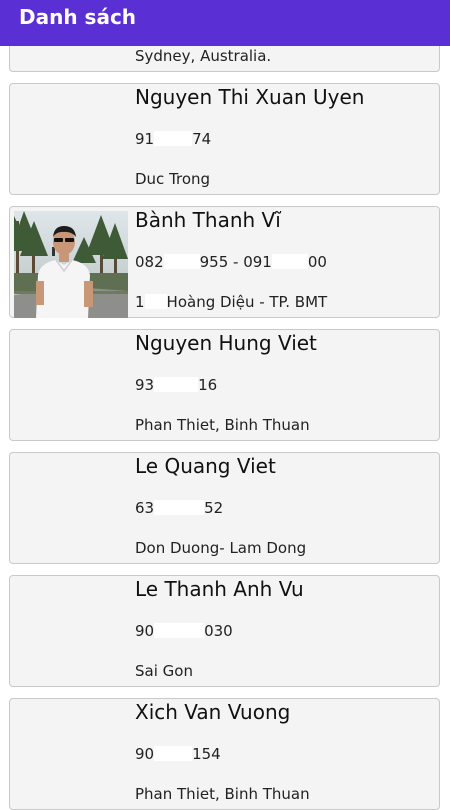  What do you see at coordinates (184, 631) in the screenshot?
I see `contact-phone: 90 030` at bounding box center [184, 631].